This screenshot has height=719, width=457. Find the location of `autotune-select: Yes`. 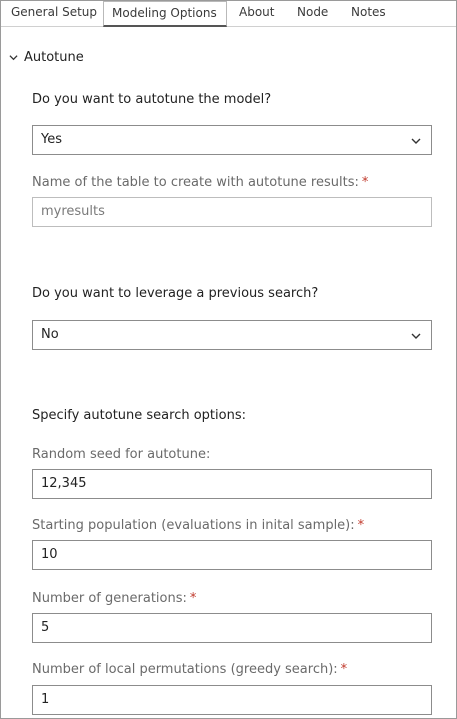

autotune-select: Yes is located at coordinates (232, 140).